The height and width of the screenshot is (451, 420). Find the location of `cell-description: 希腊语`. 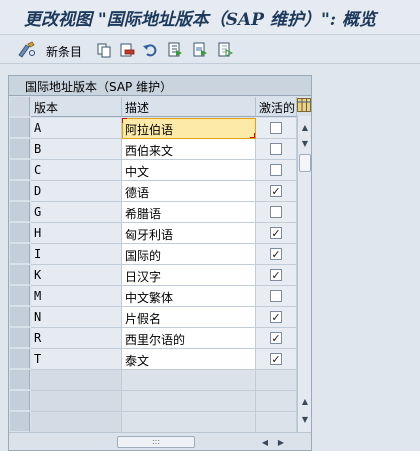

cell-description: 希腊语 is located at coordinates (189, 212).